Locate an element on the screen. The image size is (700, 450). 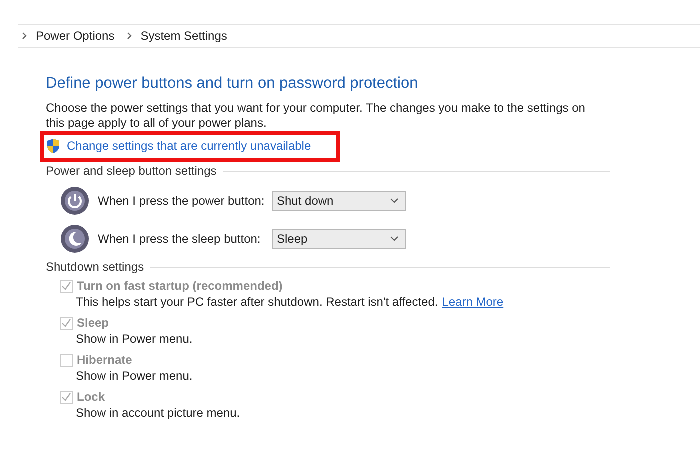
description-text: Choose the power settings that you want for your computer. The changes you make to the settings on this page apply to all of your power plans. is located at coordinates (316, 116).